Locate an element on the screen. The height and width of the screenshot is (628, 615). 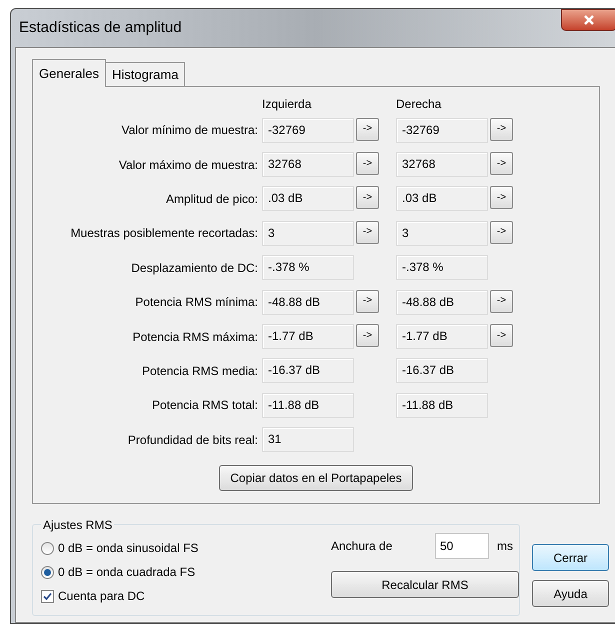
row-label: Potencia RMS mínima: is located at coordinates (196, 303).